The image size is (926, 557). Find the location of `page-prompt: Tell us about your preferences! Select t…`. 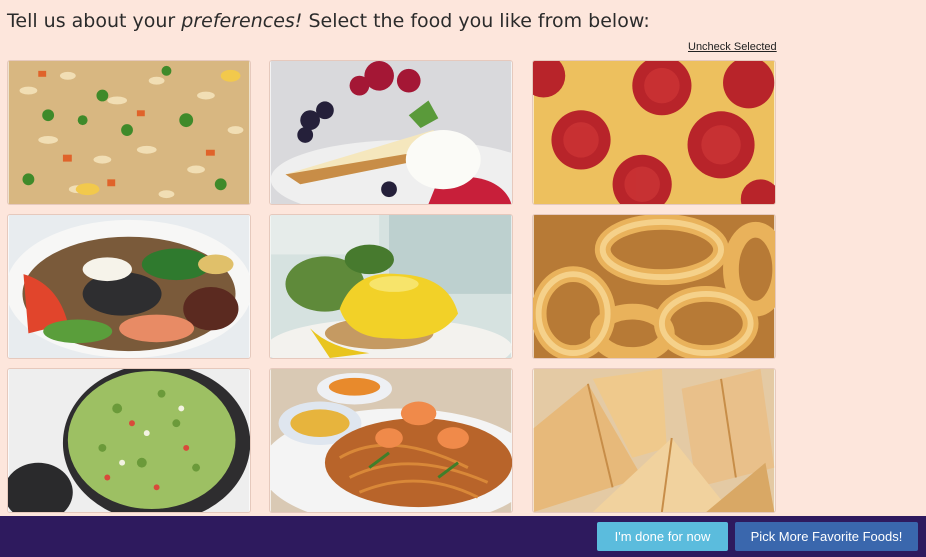

page-prompt: Tell us about your preferences! Select t… is located at coordinates (328, 21).